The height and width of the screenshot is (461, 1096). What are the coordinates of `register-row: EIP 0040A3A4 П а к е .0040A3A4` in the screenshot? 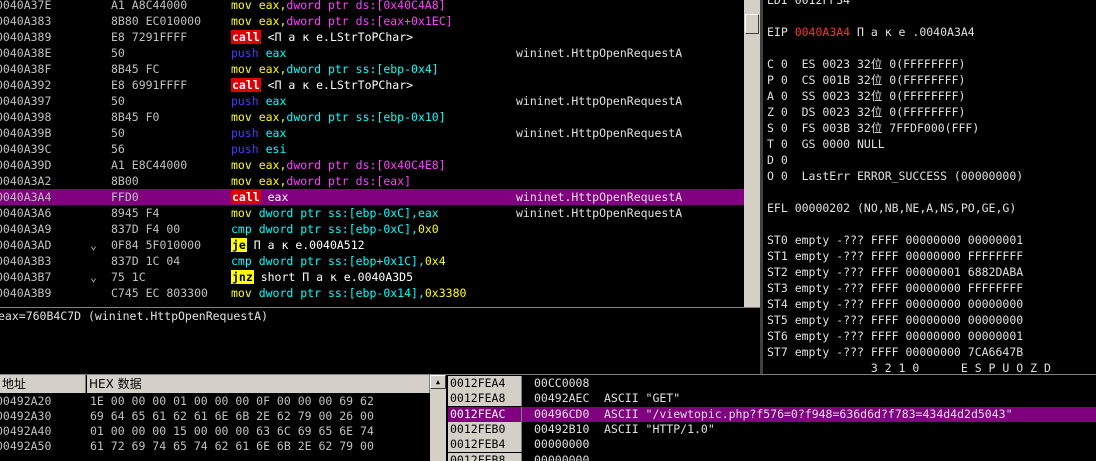 It's located at (871, 32).